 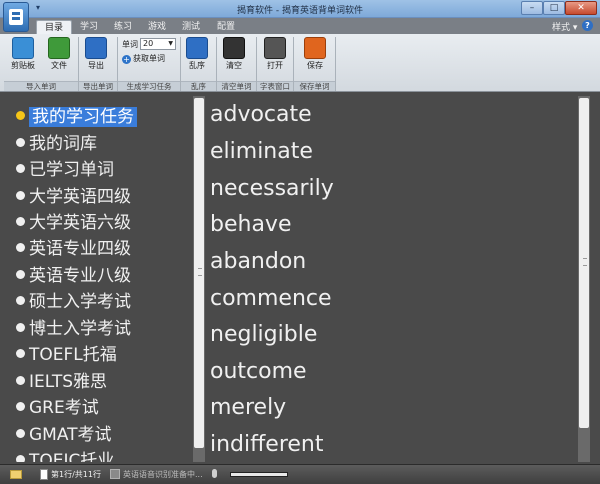 What do you see at coordinates (271, 299) in the screenshot?
I see `word-item: commence` at bounding box center [271, 299].